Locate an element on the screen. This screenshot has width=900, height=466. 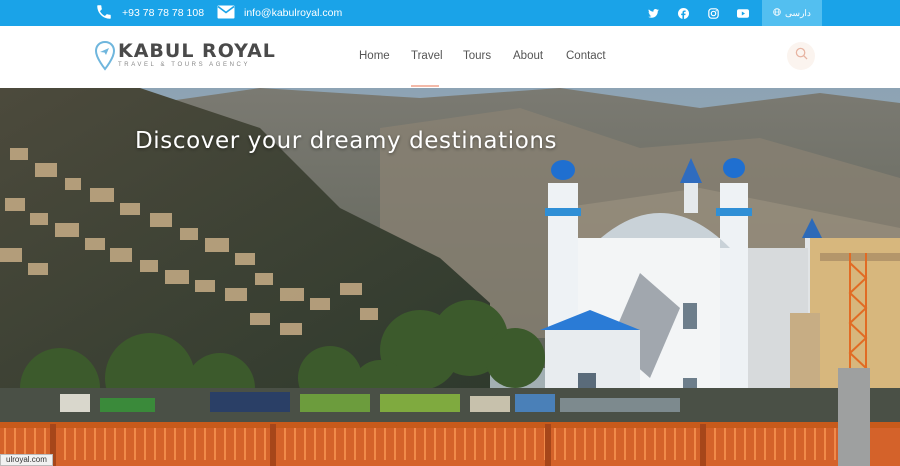
youtube-icon is located at coordinates (743, 13).